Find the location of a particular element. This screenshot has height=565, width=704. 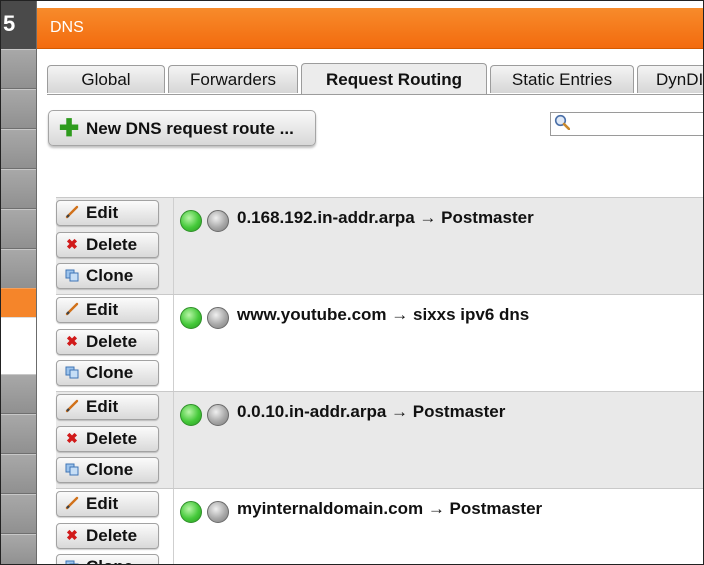

search-icon is located at coordinates (562, 122).